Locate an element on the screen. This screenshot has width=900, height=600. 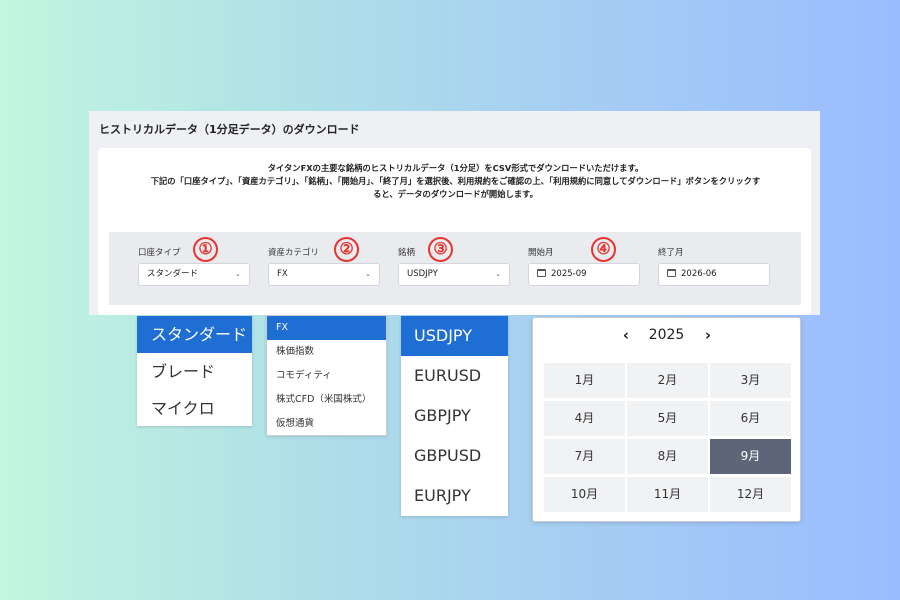
month-cell: 1月 is located at coordinates (584, 380).